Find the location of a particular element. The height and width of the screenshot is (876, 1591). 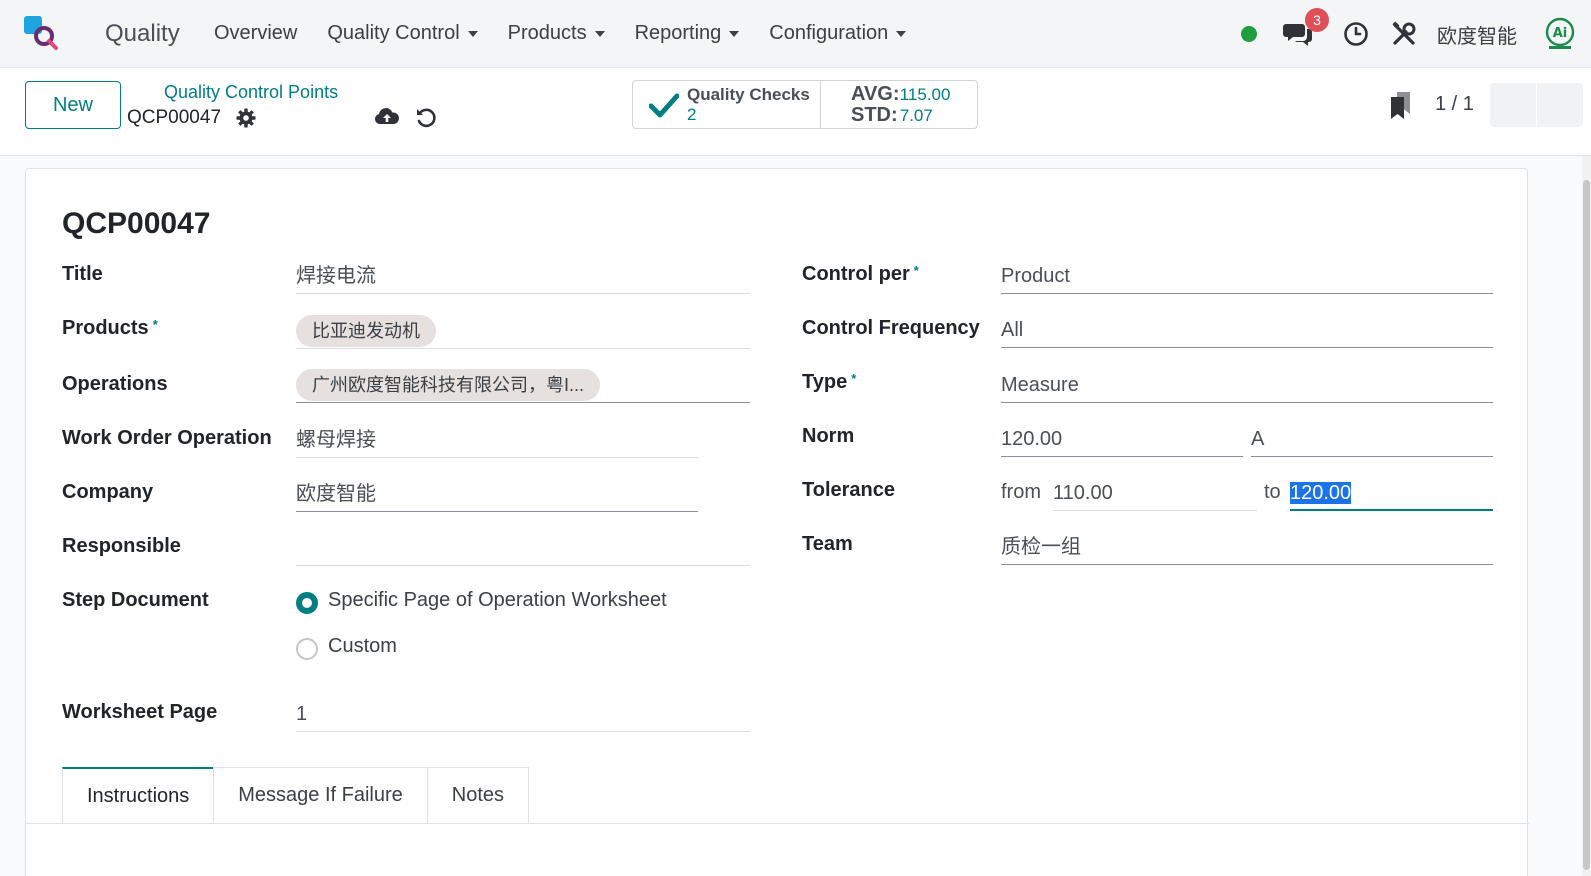

pager-previous-button is located at coordinates (1513, 105).